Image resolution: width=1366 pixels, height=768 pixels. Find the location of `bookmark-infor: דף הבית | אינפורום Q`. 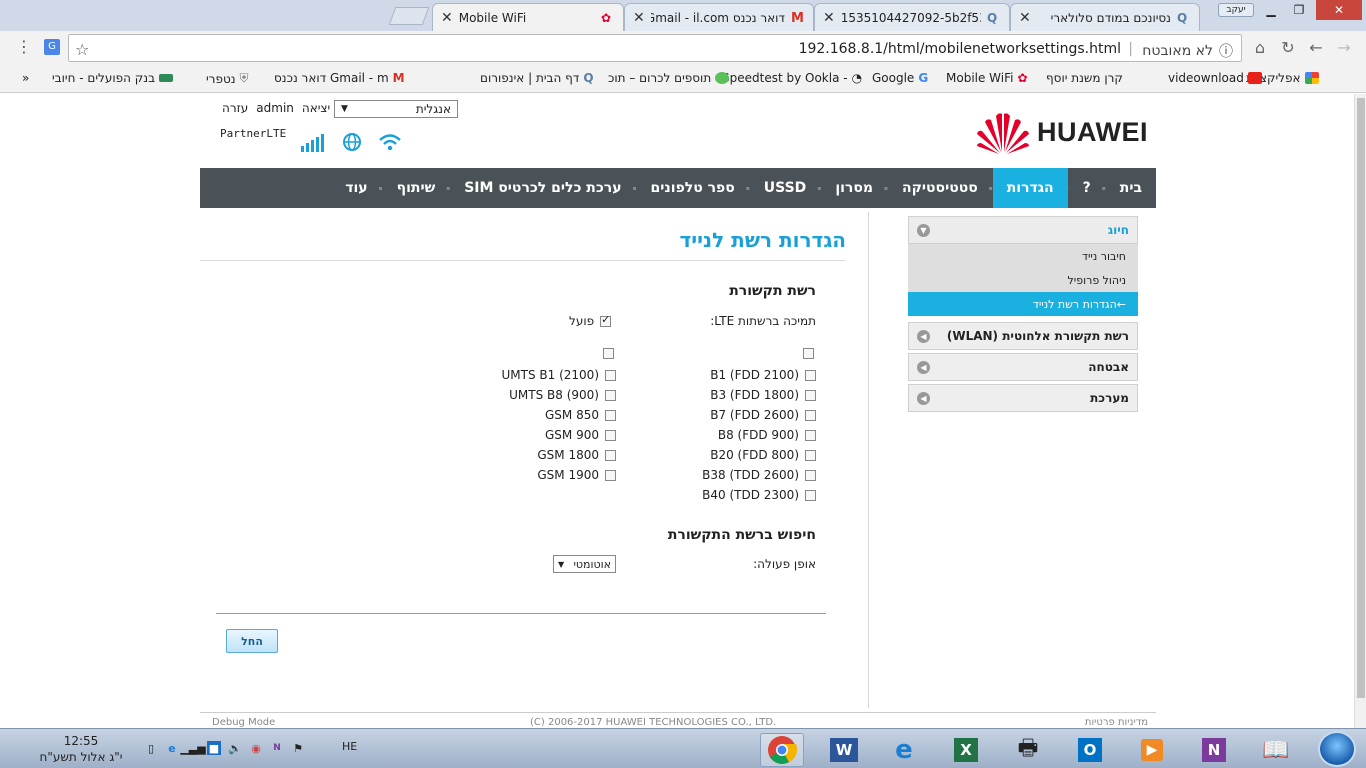

bookmark-infor: דף הבית | אינפורום Q is located at coordinates (537, 78).